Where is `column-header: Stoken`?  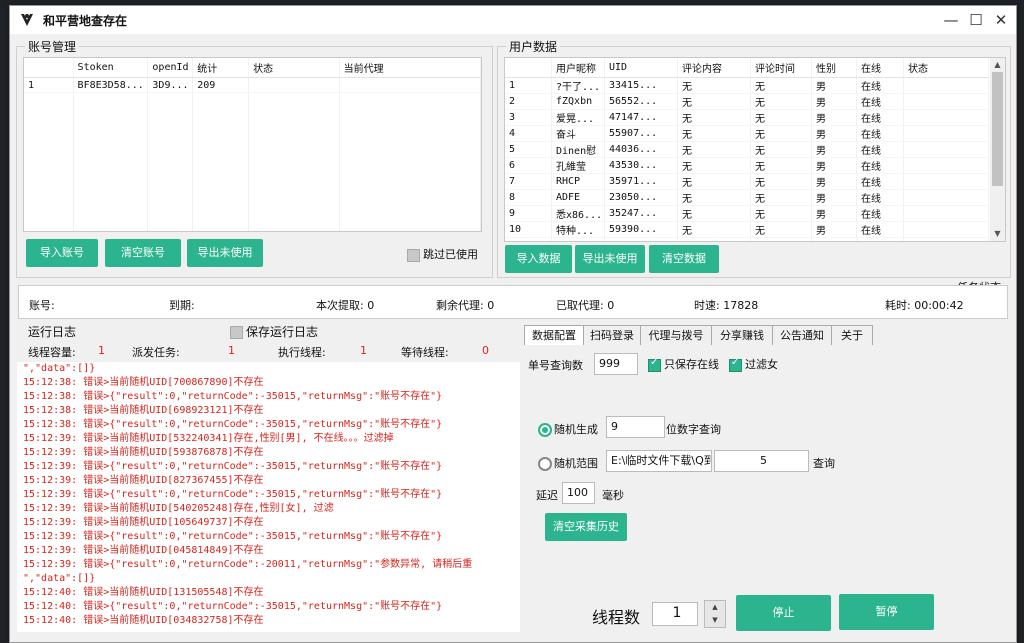
column-header: Stoken is located at coordinates (111, 68).